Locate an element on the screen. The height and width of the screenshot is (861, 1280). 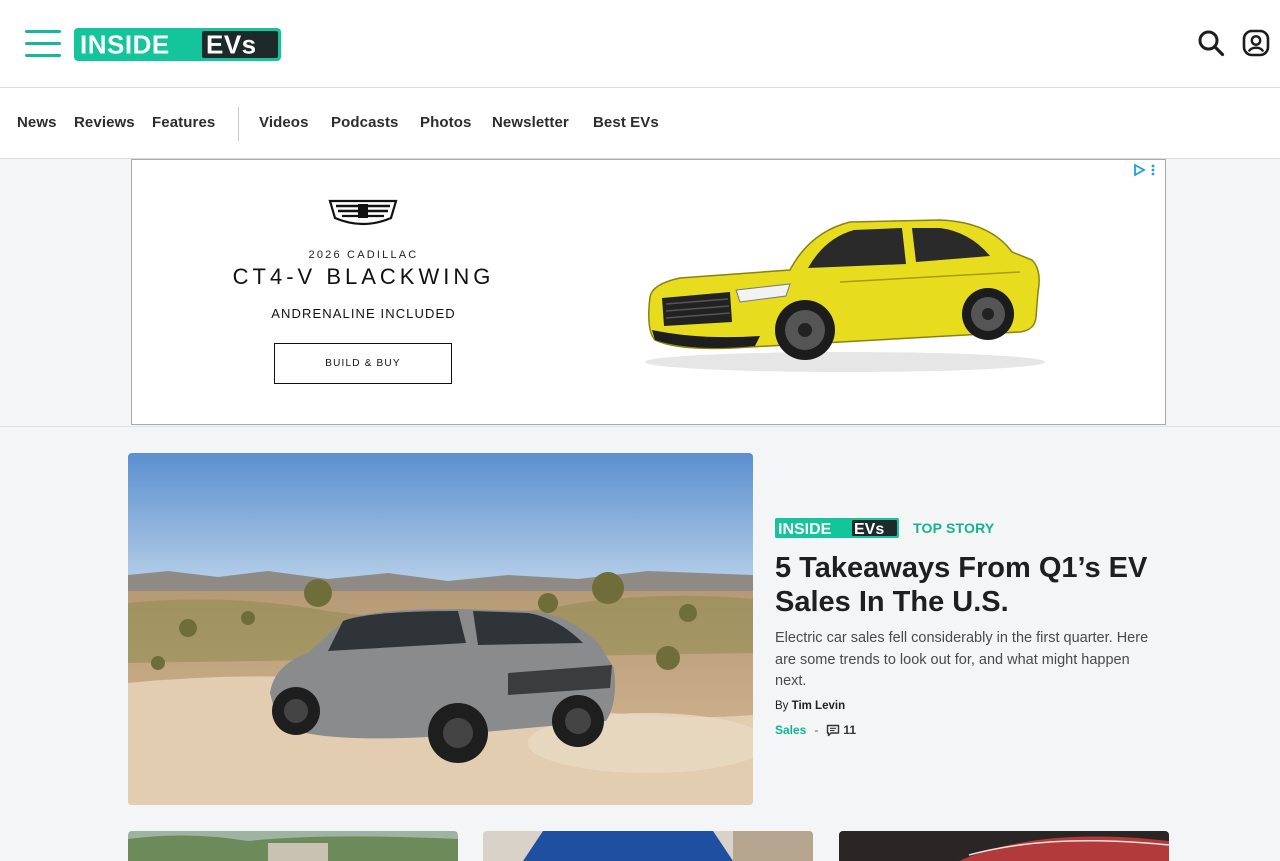
ad-tagline: ANDRENALINE INCLUDED is located at coordinates (363, 313).